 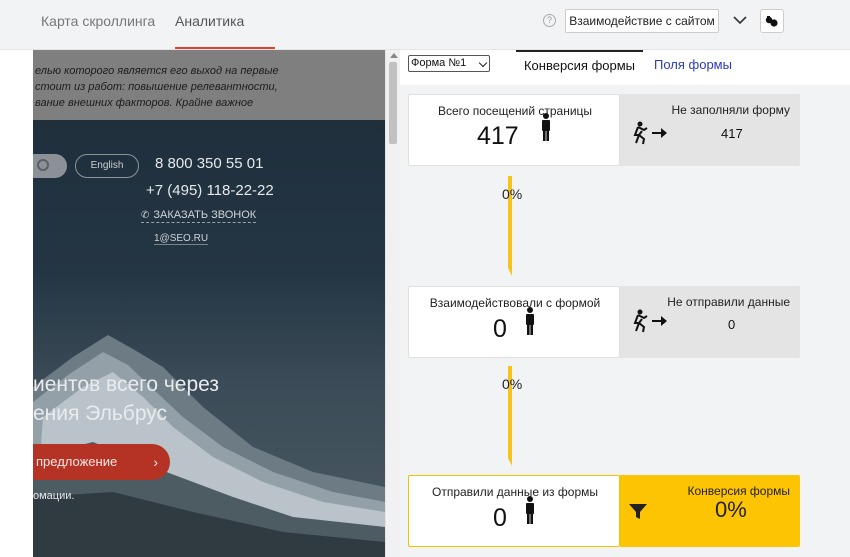 I want to click on headline-line: ения Эльбрус, so click(x=100, y=413).